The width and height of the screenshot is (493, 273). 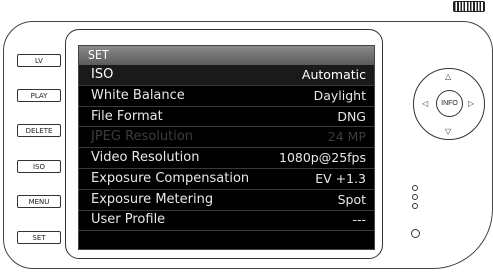 I want to click on set-button: SET, so click(x=39, y=237).